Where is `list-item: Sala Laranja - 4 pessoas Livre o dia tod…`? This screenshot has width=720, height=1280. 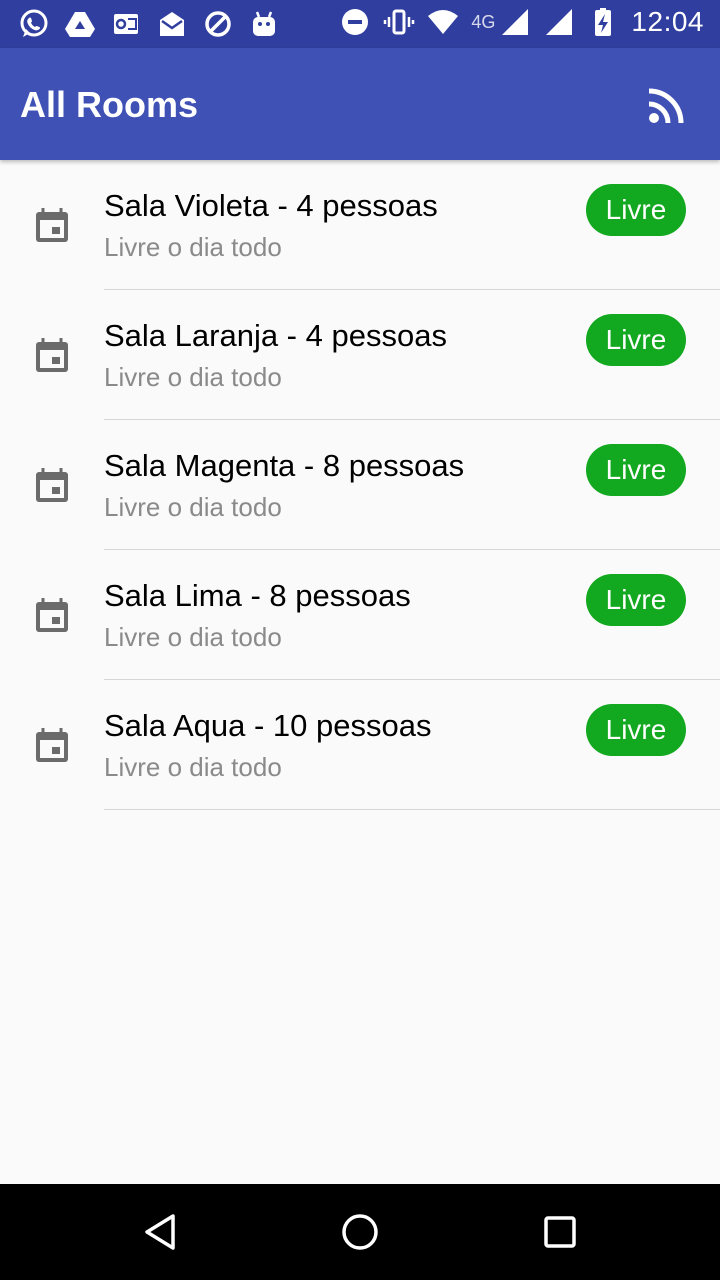
list-item: Sala Laranja - 4 pessoas Livre o dia tod… is located at coordinates (360, 355).